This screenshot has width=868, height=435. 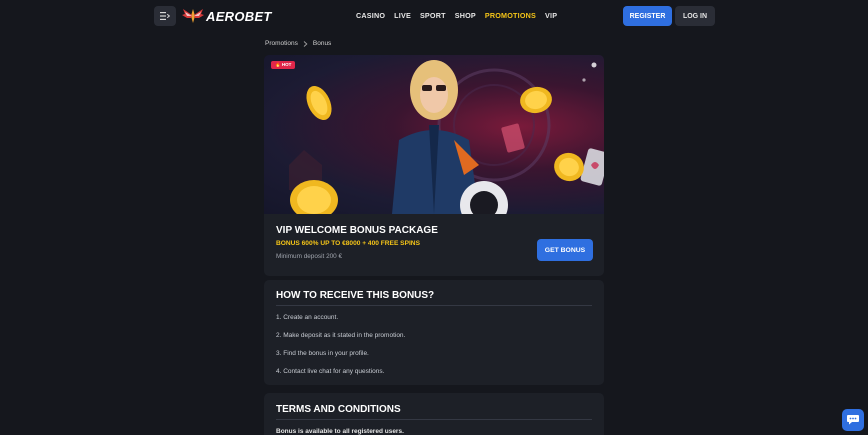 I want to click on menu-icon, so click(x=165, y=16).